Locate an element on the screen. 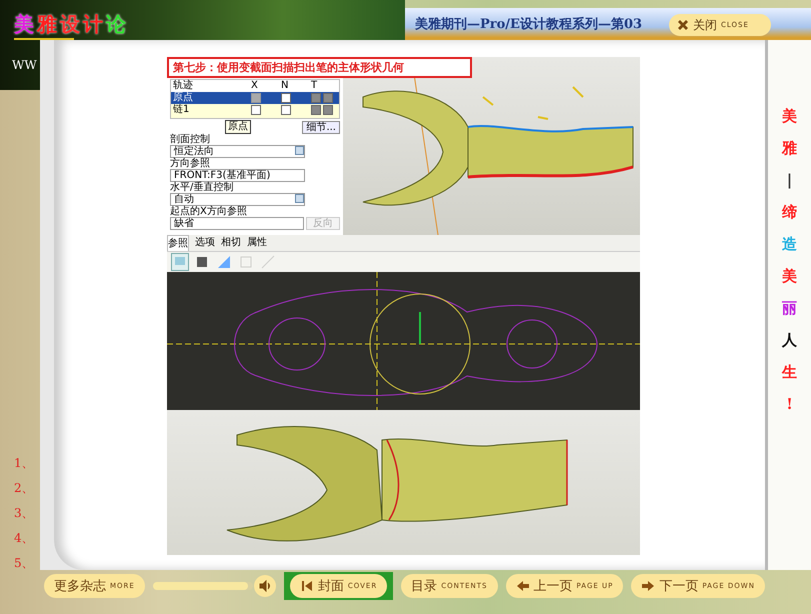 The width and height of the screenshot is (811, 614). tab: 属性 is located at coordinates (257, 243).